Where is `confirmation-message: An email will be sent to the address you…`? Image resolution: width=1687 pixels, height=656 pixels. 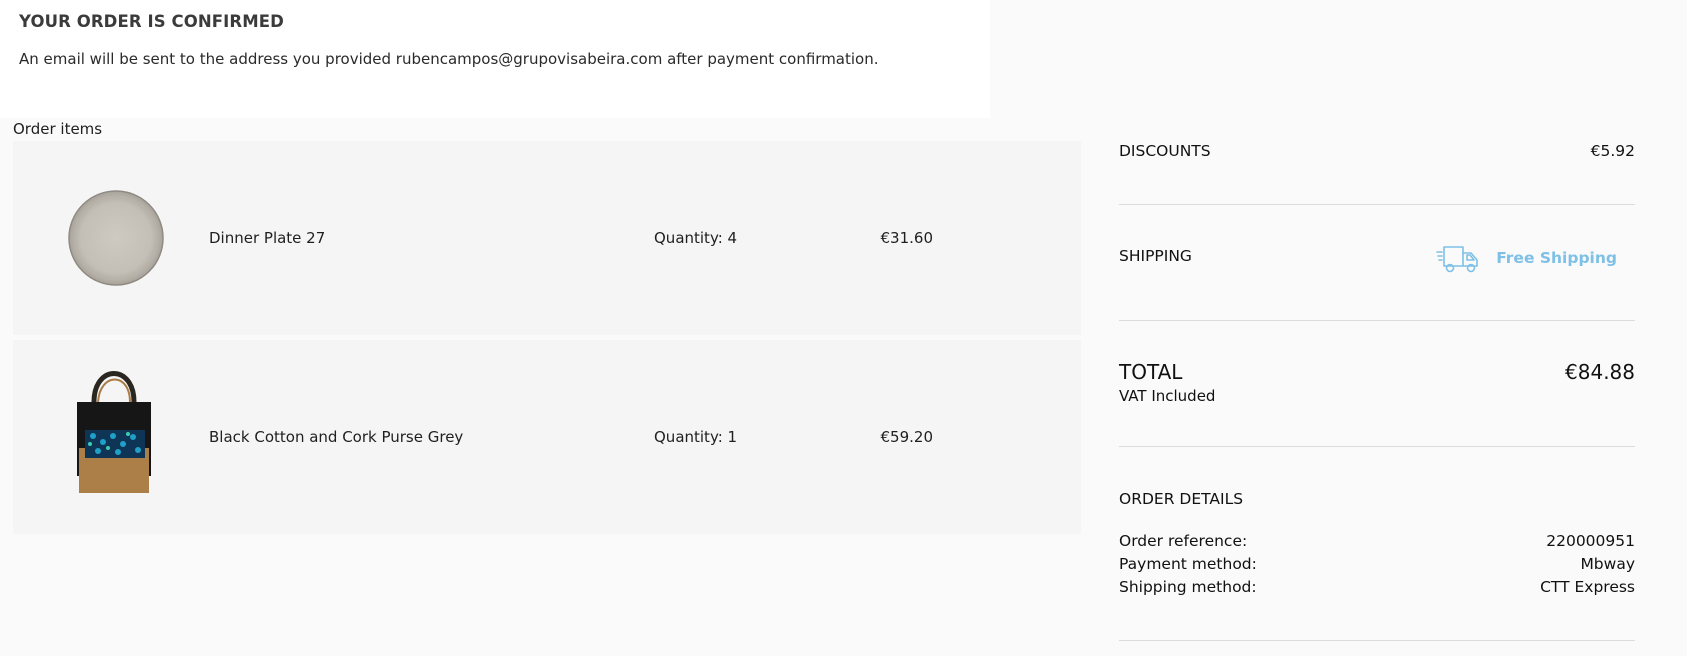
confirmation-message: An email will be sent to the address you… is located at coordinates (449, 59).